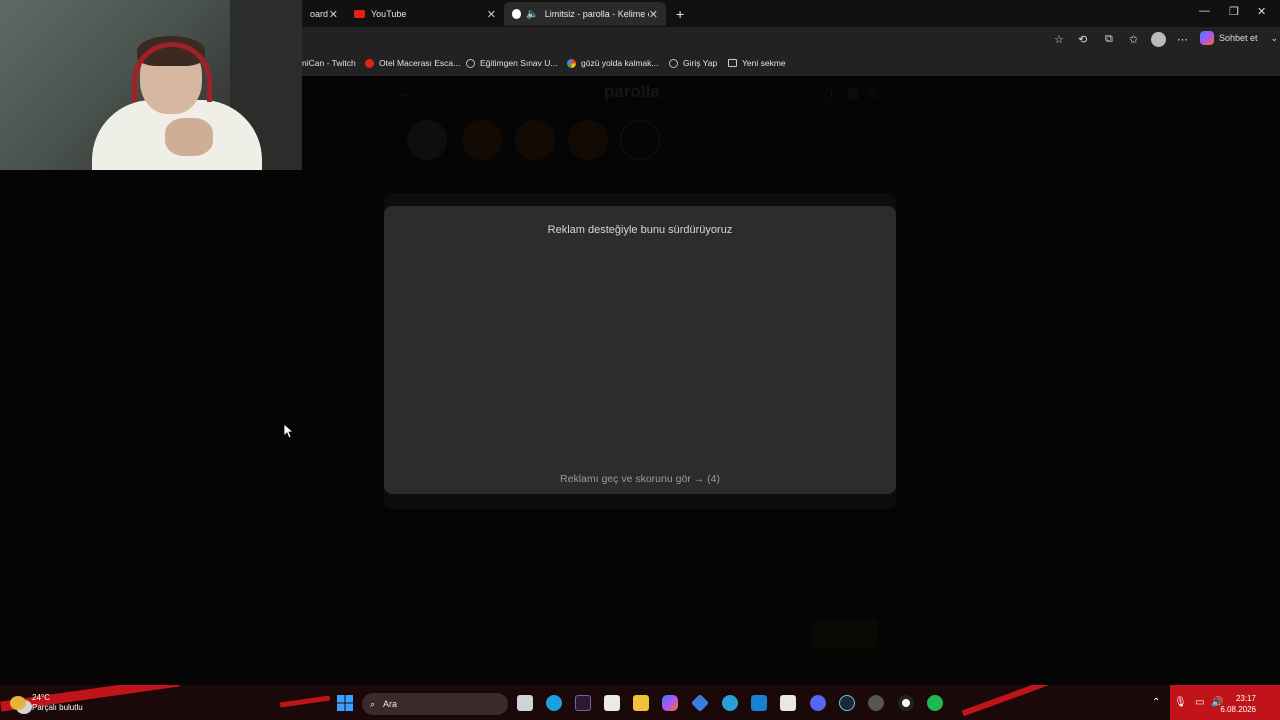 This screenshot has height=720, width=1280. Describe the element at coordinates (1133, 39) in the screenshot. I see `favorites-icon: ✩` at that location.